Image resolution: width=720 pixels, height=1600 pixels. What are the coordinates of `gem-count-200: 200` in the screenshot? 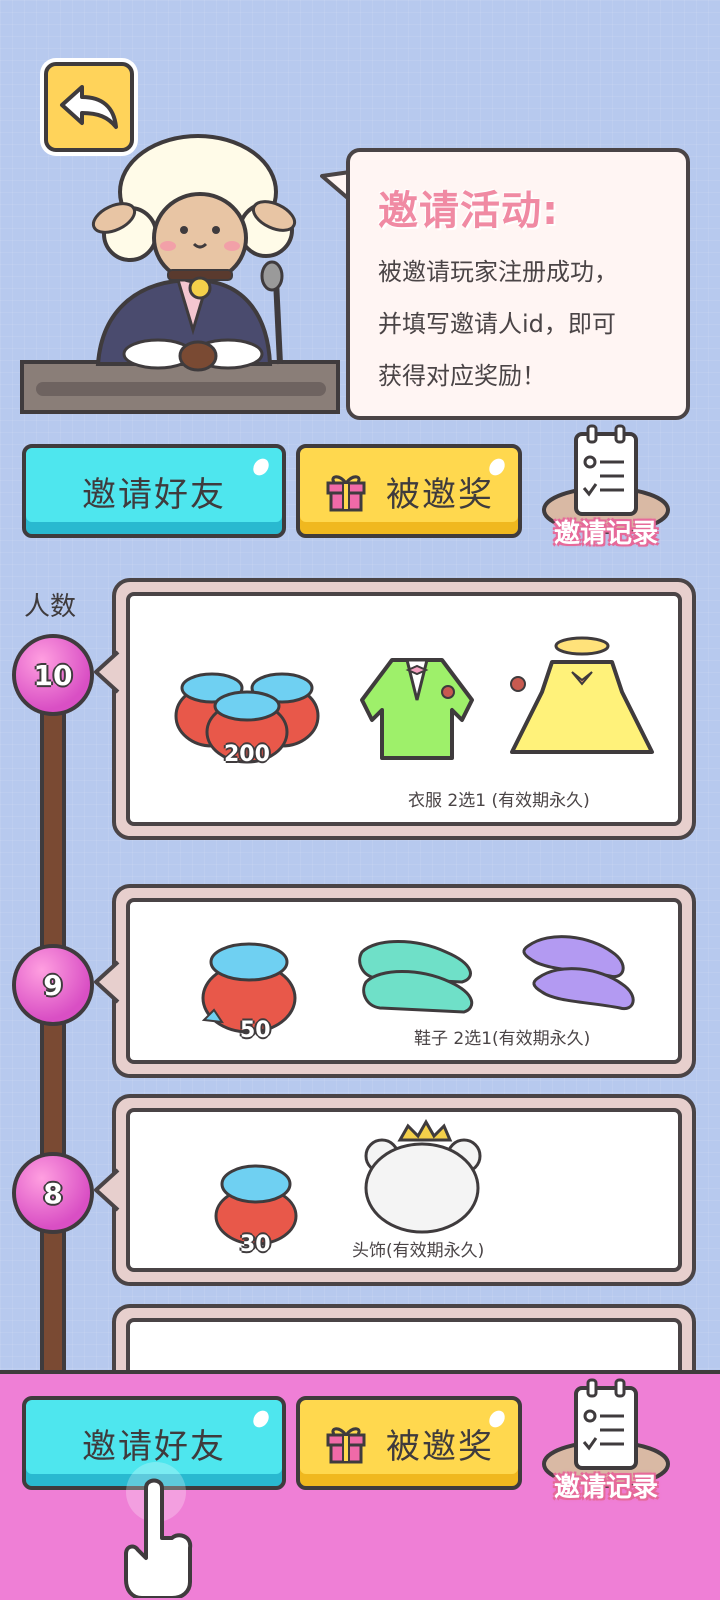 It's located at (247, 754).